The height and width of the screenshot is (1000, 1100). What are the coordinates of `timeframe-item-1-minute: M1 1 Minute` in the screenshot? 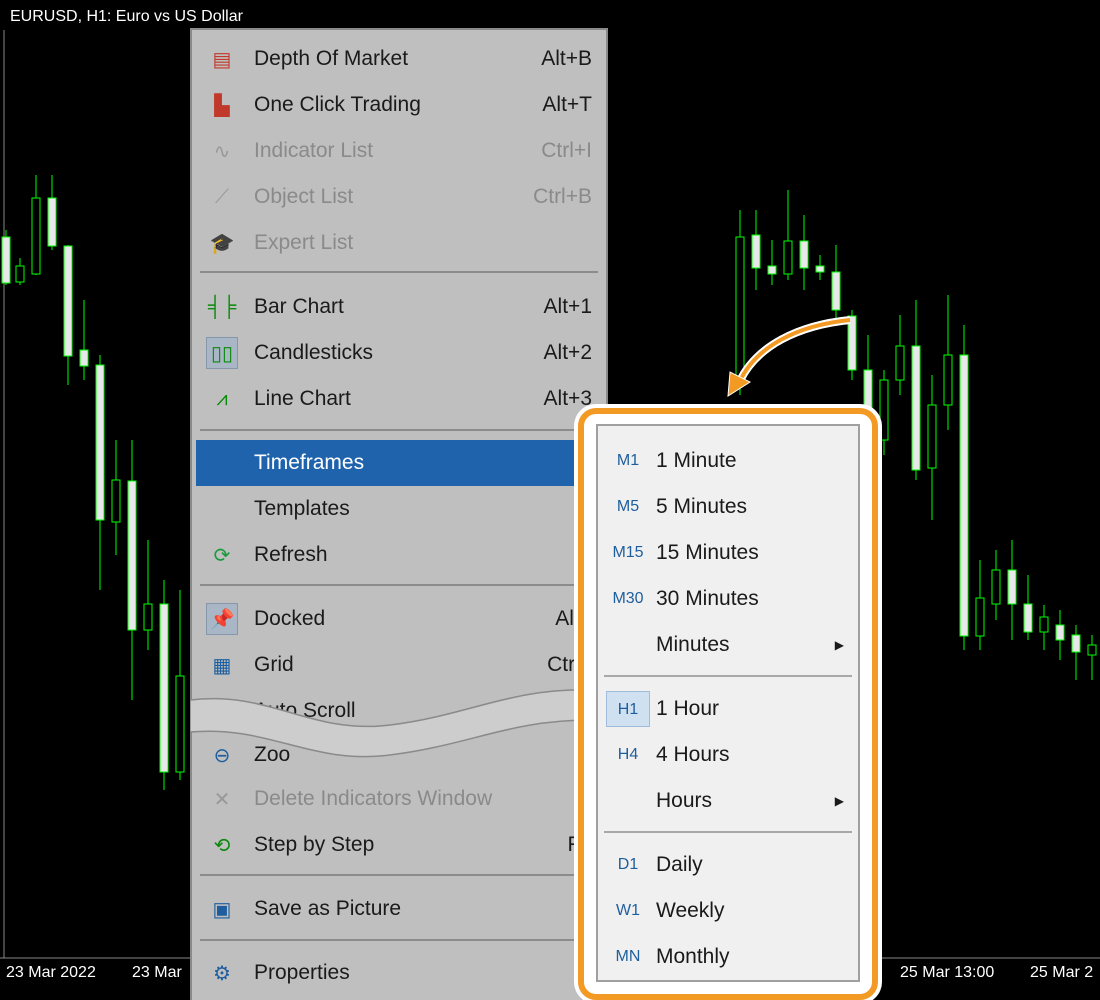 It's located at (728, 461).